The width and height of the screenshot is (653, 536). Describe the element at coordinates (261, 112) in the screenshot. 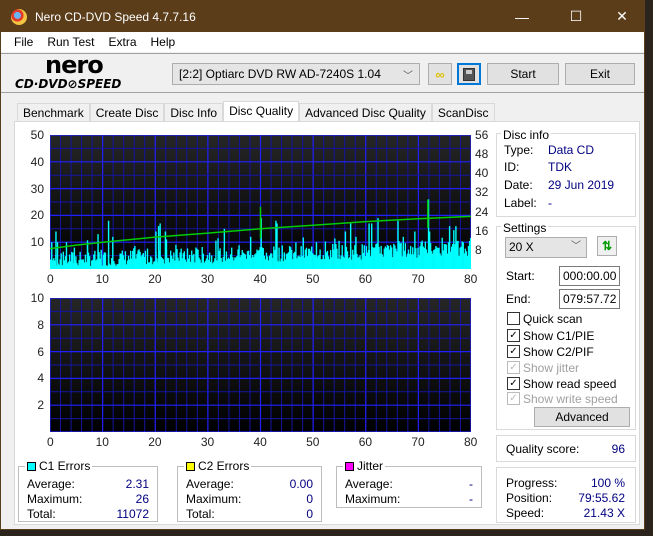

I see `tab-disc-quality: Disc Quality` at that location.